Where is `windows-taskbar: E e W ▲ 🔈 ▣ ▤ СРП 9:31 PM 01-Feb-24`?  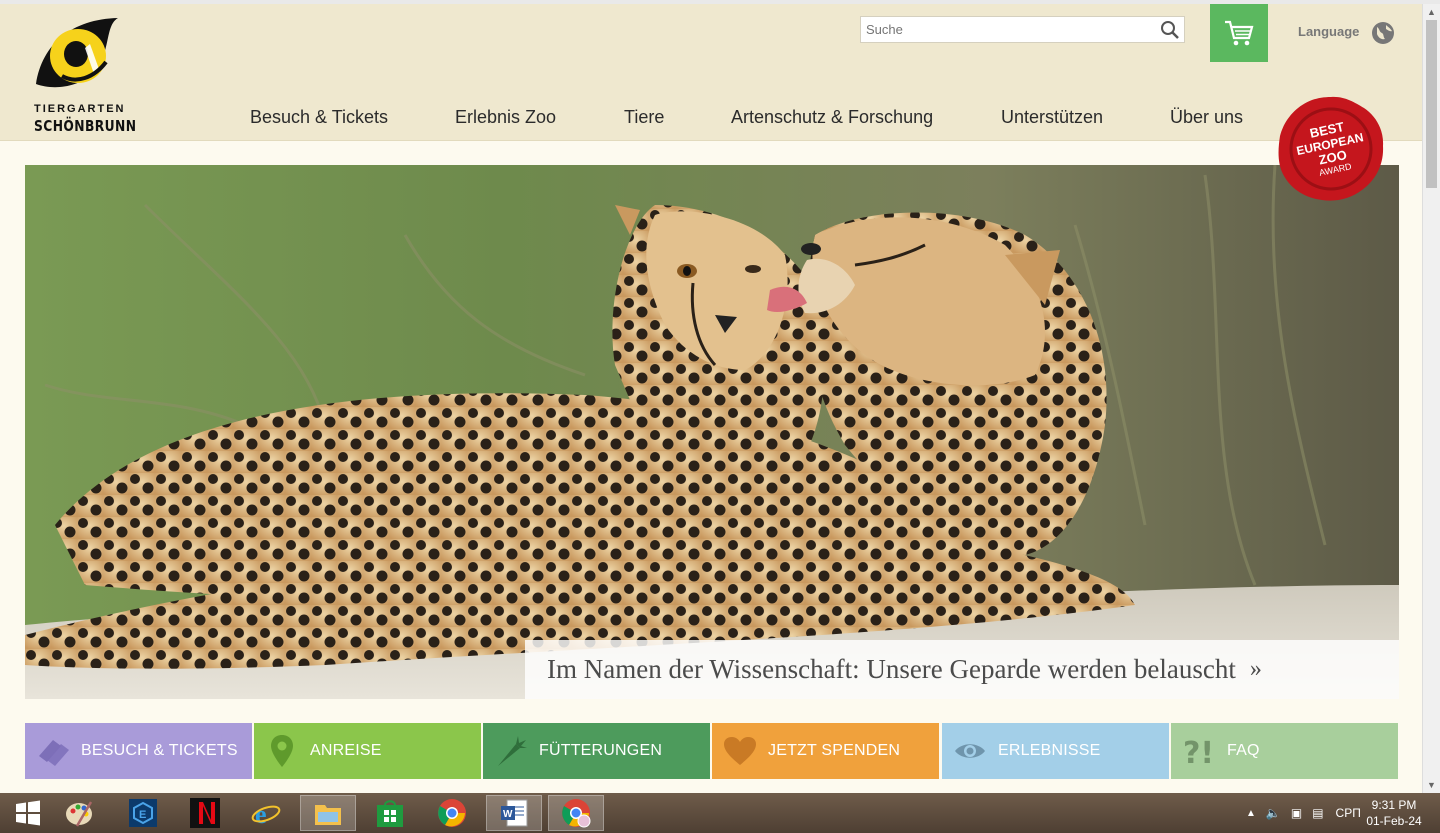
windows-taskbar: E e W ▲ 🔈 ▣ ▤ СРП 9:31 PM 01-Feb-24 is located at coordinates (720, 813).